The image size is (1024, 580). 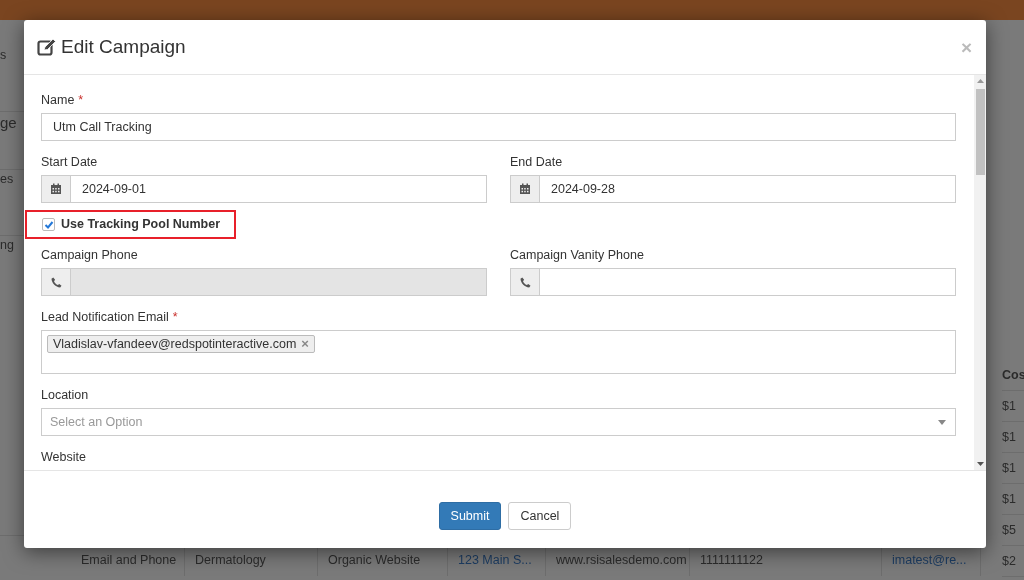 What do you see at coordinates (181, 344) in the screenshot?
I see `email-tag: Vladislav-vfandeev@redspotinteractive.com ×` at bounding box center [181, 344].